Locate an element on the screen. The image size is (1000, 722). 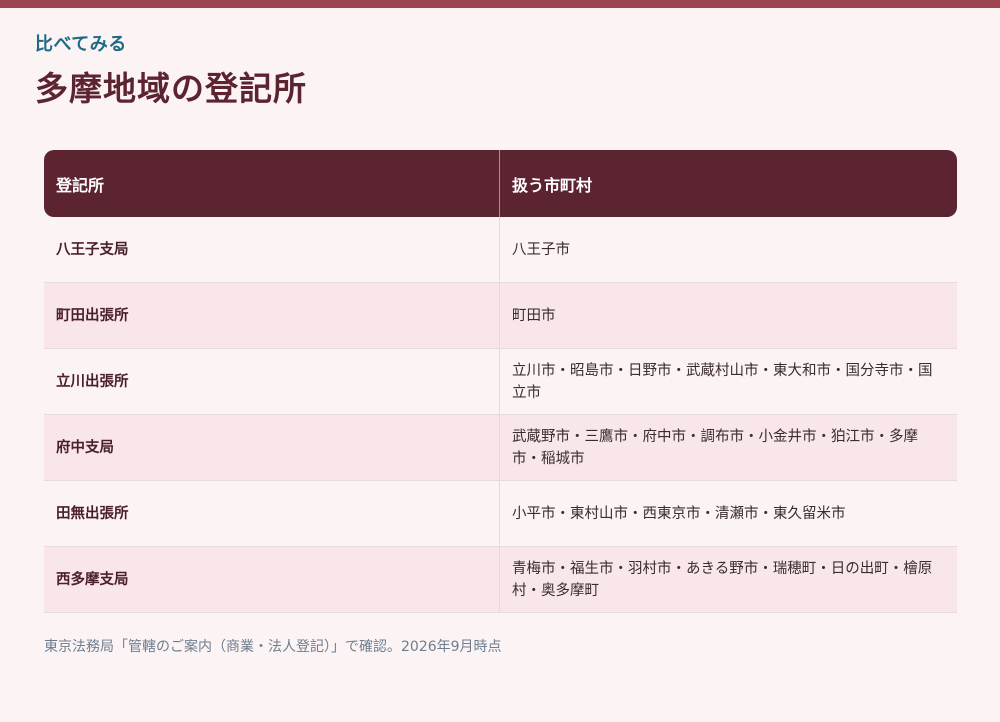
office-cell: 西多摩支局 is located at coordinates (272, 580).